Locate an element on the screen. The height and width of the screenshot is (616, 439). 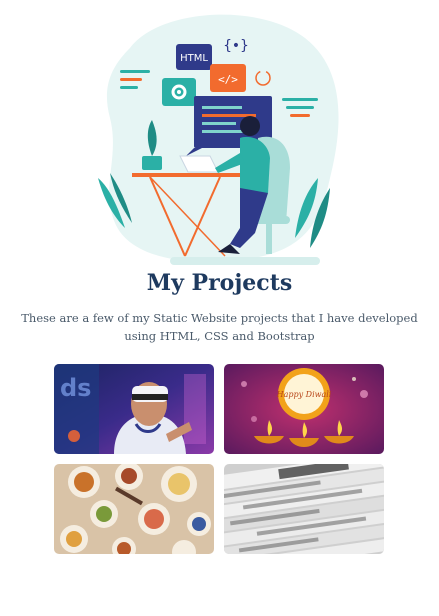
diwali-project-thumbnail: Happy Diwali is located at coordinates (304, 409).